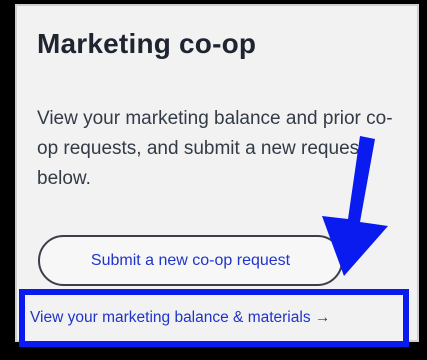 This screenshot has width=427, height=360. Describe the element at coordinates (147, 43) in the screenshot. I see `card-title: Marketing co-op` at that location.